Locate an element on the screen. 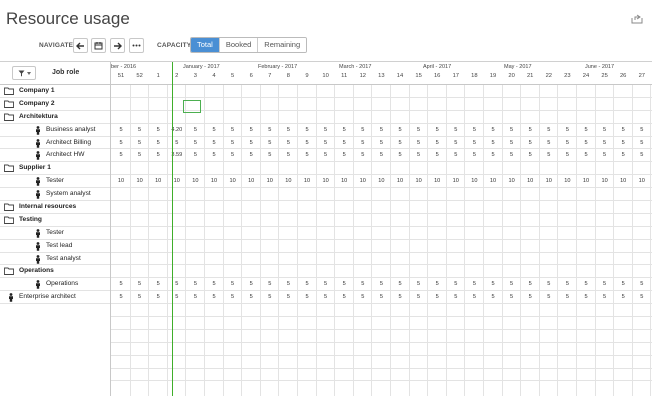 This screenshot has width=652, height=396. selected-cell is located at coordinates (192, 106).